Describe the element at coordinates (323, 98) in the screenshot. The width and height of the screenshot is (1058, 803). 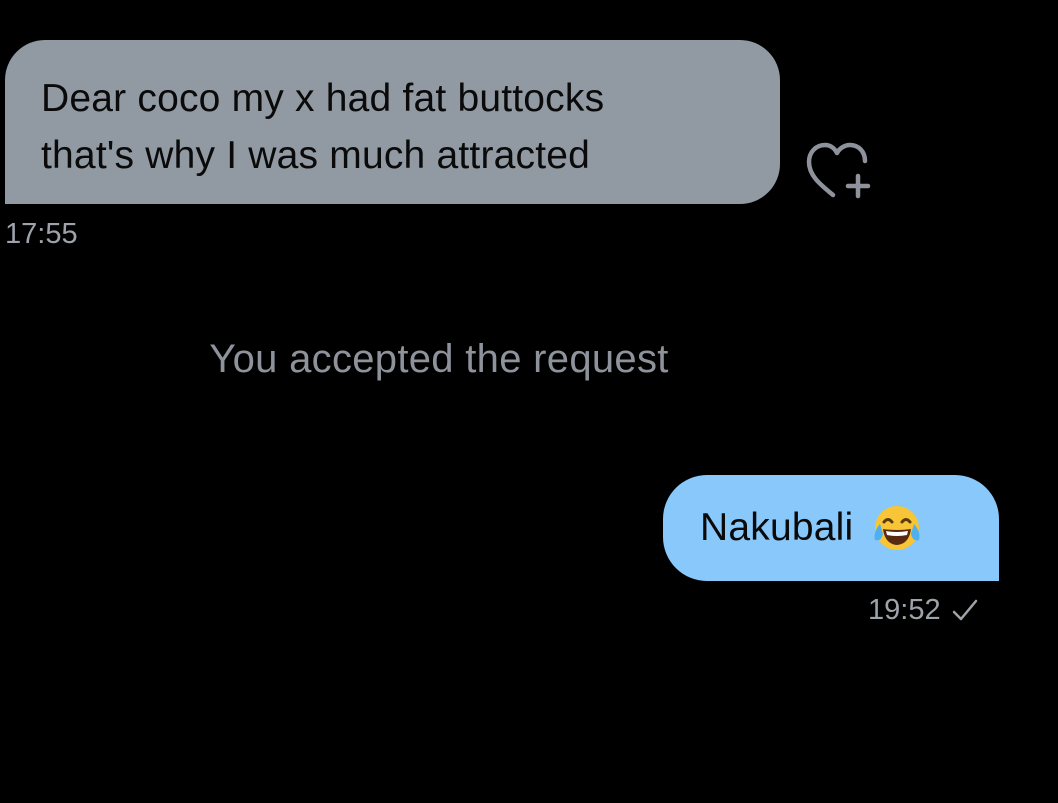
I see `received-message-line-1: Dear coco my x had fat buttocks` at that location.